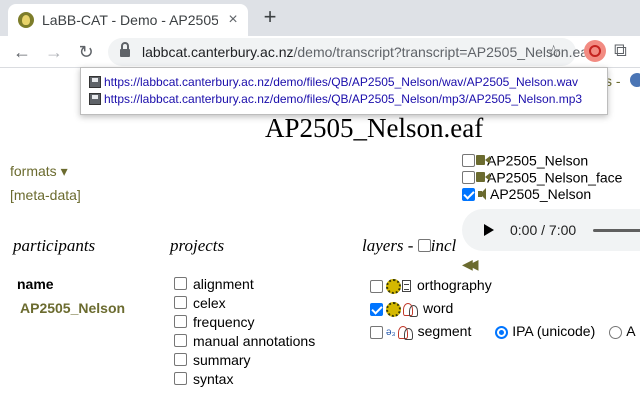  Describe the element at coordinates (616, 332) in the screenshot. I see `alternate-encoding-radio` at that location.